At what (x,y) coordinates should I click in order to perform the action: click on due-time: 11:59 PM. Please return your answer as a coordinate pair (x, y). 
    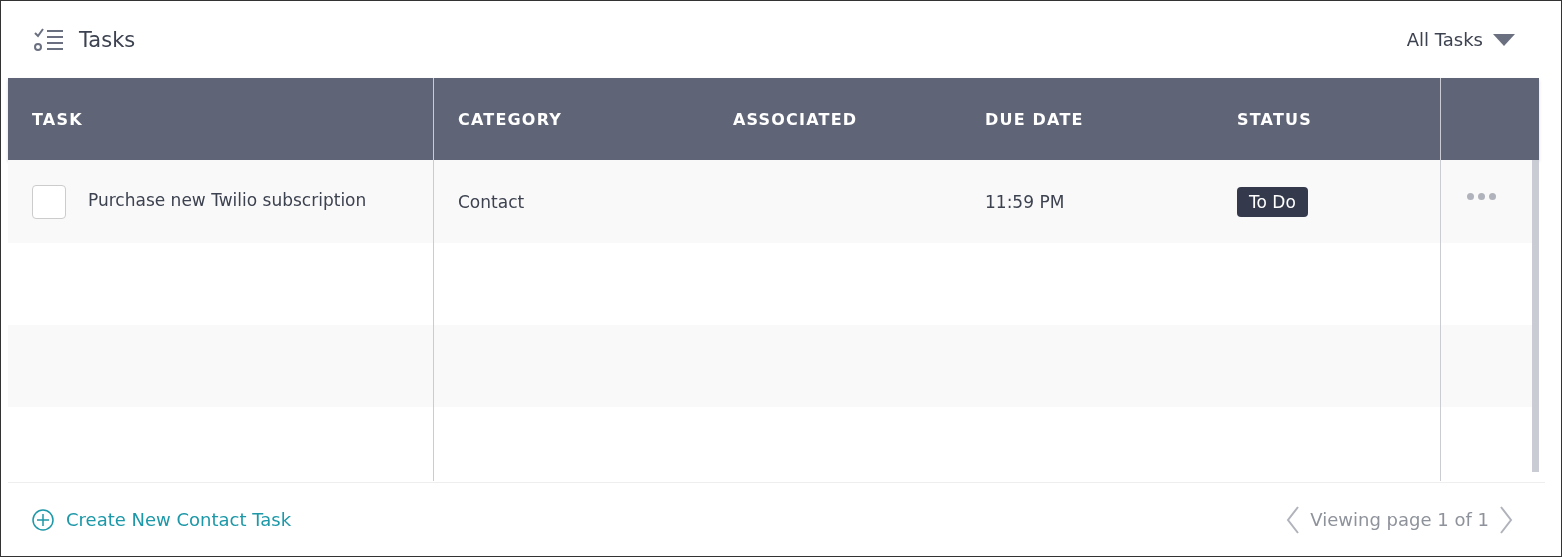
    Looking at the image, I should click on (1025, 201).